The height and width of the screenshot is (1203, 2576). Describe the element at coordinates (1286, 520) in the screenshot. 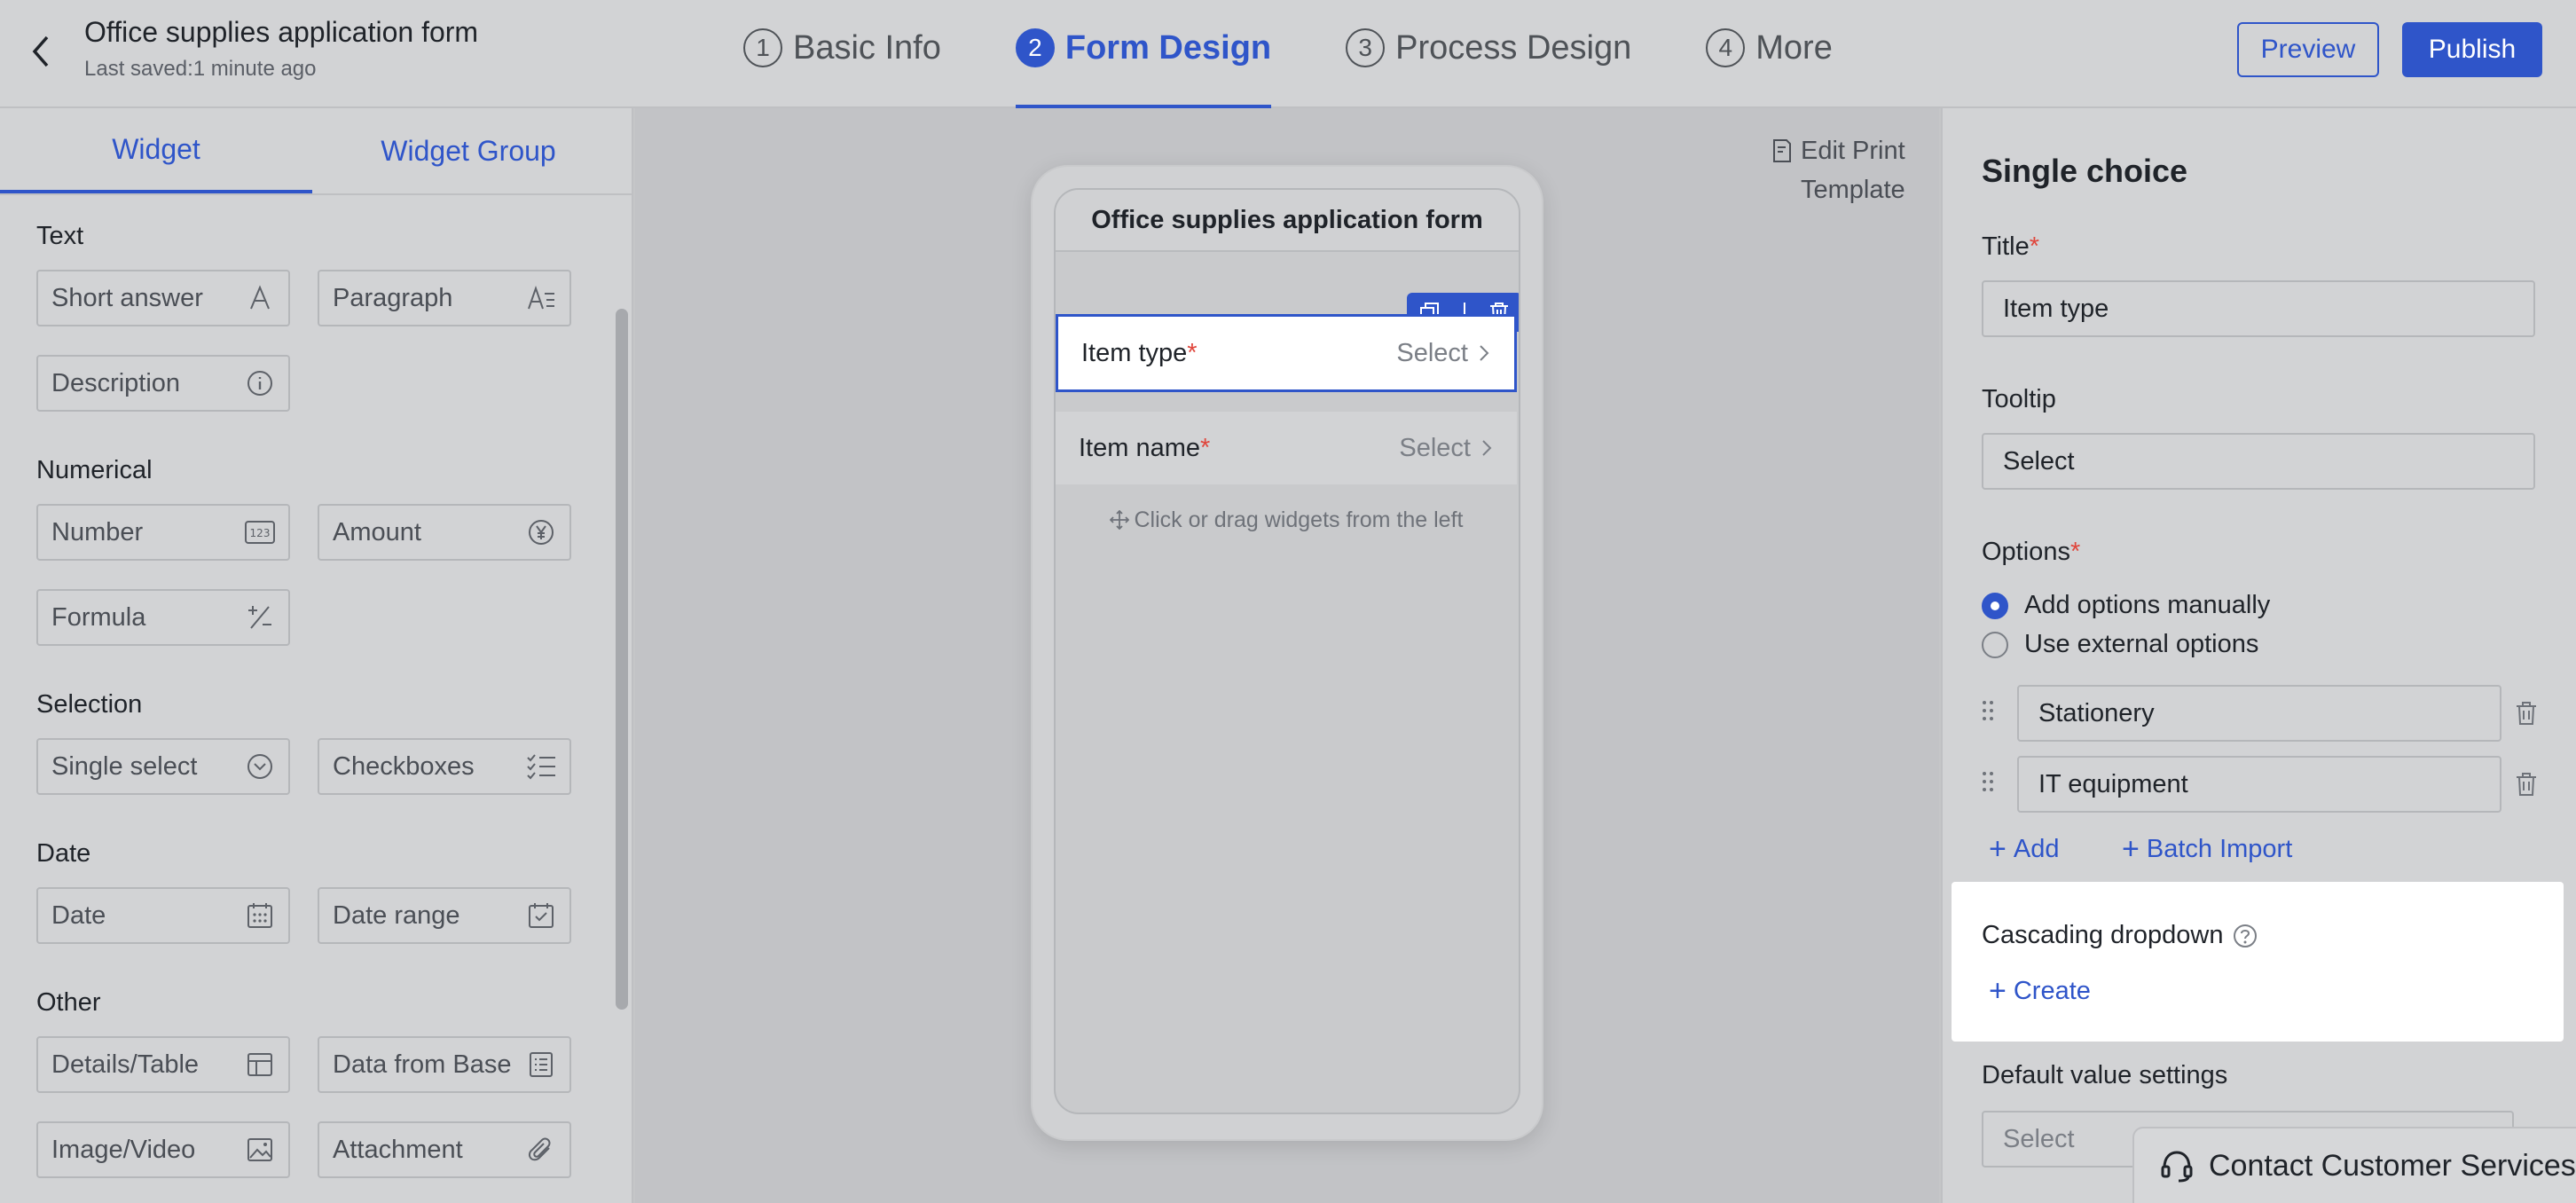

I see `canvas-hint: Click or drag widgets from the left` at that location.